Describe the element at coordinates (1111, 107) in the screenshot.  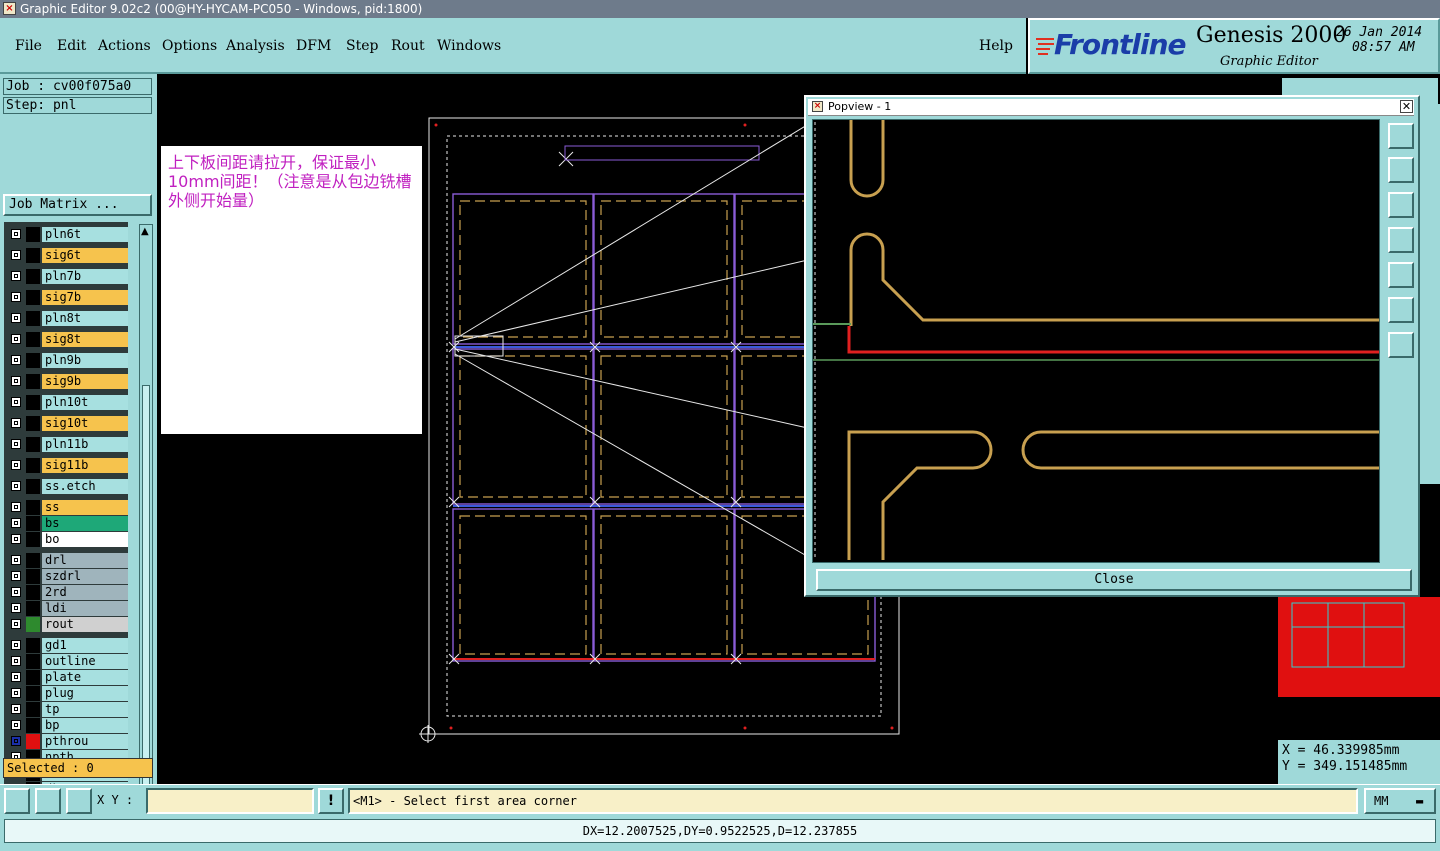
I see `popview-titlebar: × Popview - 1 ✕` at that location.